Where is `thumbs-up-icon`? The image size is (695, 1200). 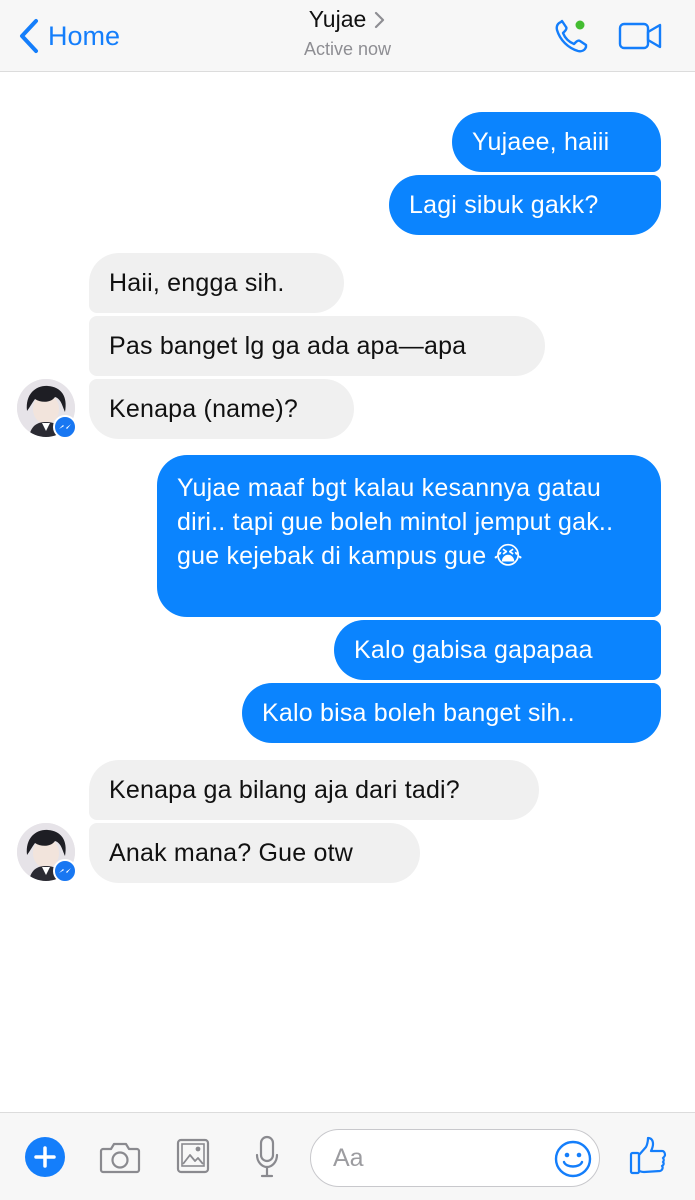 thumbs-up-icon is located at coordinates (648, 1155).